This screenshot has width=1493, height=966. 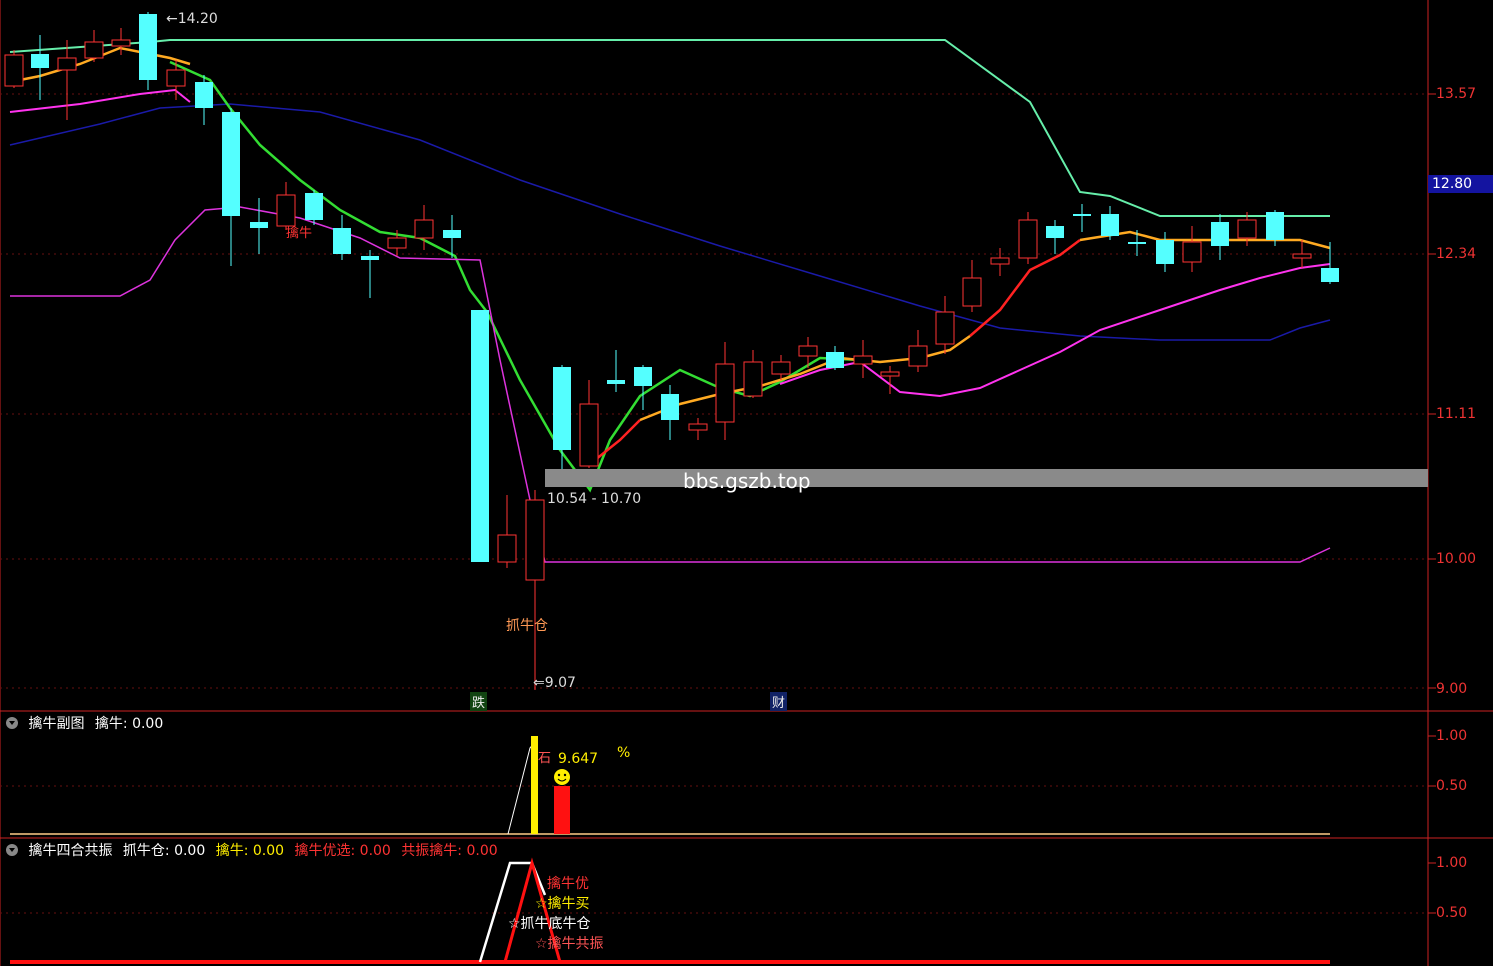 What do you see at coordinates (549, 924) in the screenshot?
I see `legend-item: ☆抓牛底牛仓` at bounding box center [549, 924].